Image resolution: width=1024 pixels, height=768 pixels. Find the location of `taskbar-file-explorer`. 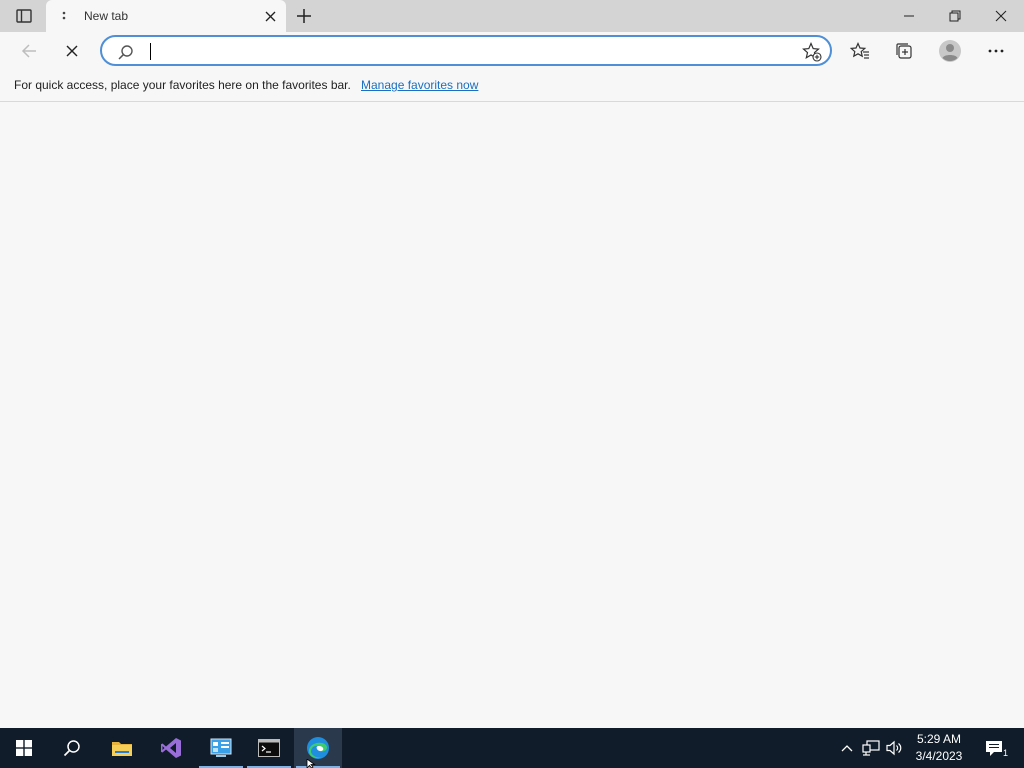

taskbar-file-explorer is located at coordinates (122, 748).